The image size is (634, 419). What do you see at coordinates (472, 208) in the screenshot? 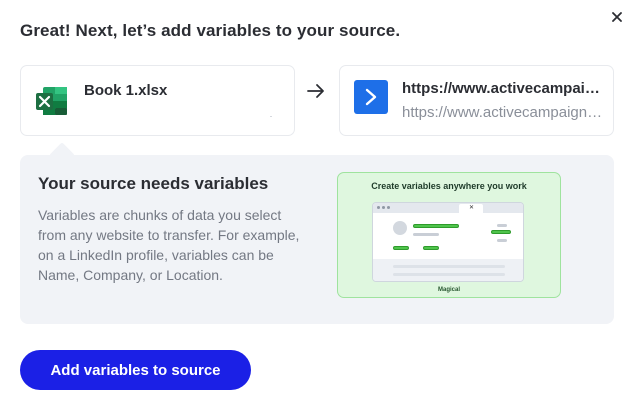
I see `magical-tab-icon: ✕` at bounding box center [472, 208].